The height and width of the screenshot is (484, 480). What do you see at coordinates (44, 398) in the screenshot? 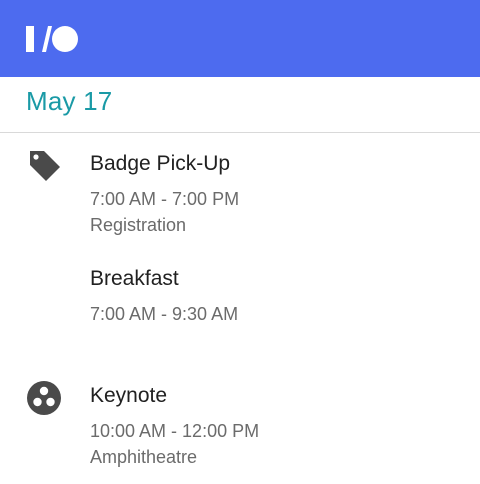
I see `keynote-circle-icon` at bounding box center [44, 398].